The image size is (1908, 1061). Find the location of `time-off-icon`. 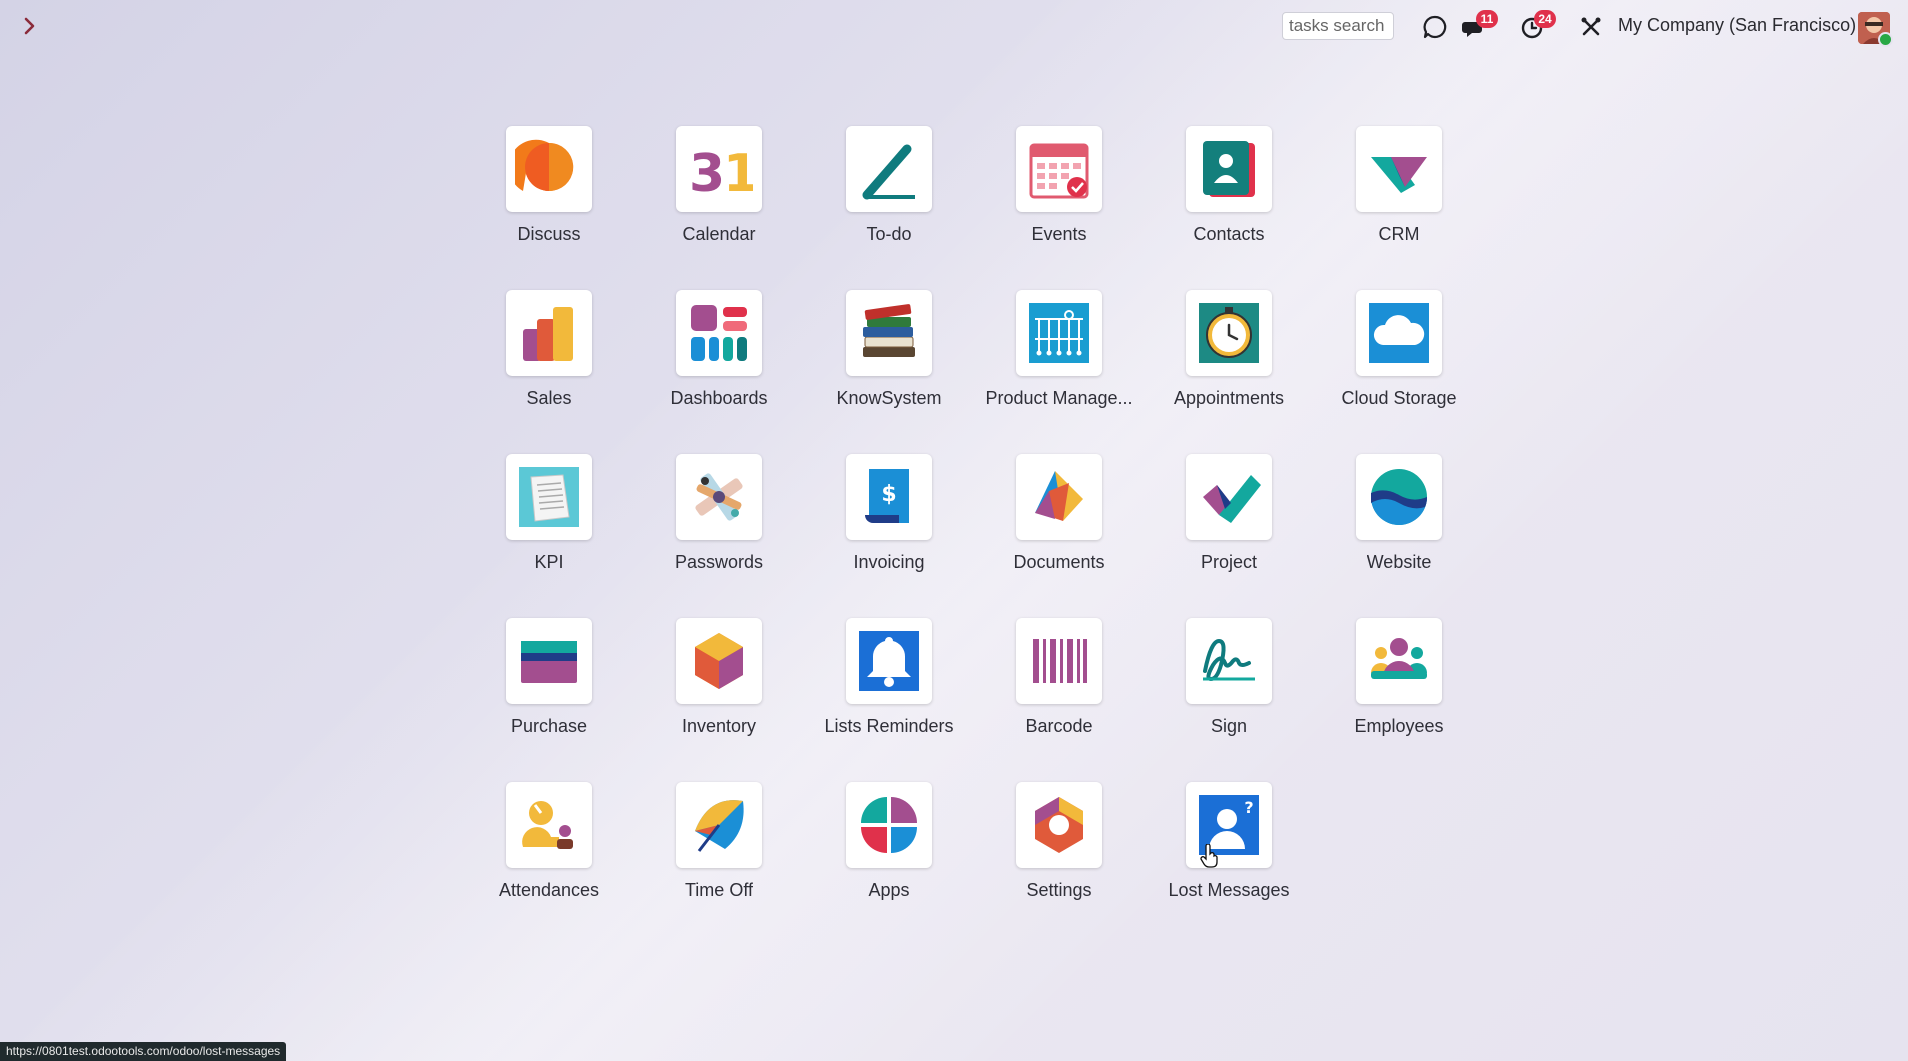

time-off-icon is located at coordinates (719, 825).